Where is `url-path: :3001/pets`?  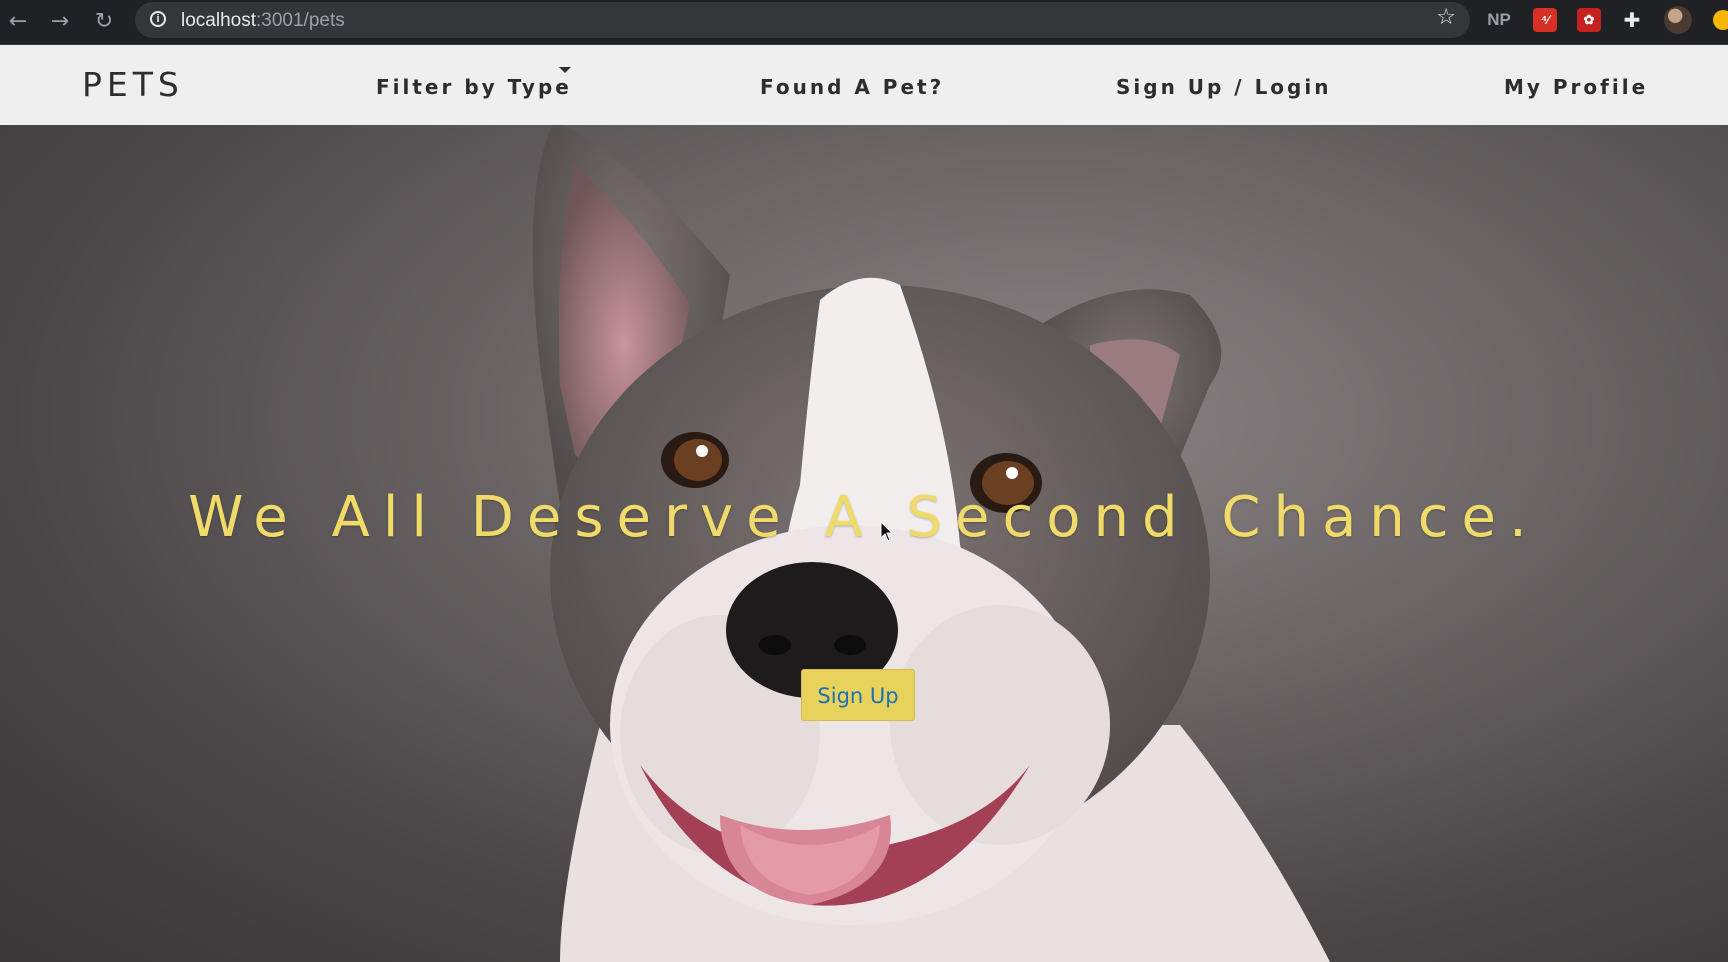 url-path: :3001/pets is located at coordinates (300, 20).